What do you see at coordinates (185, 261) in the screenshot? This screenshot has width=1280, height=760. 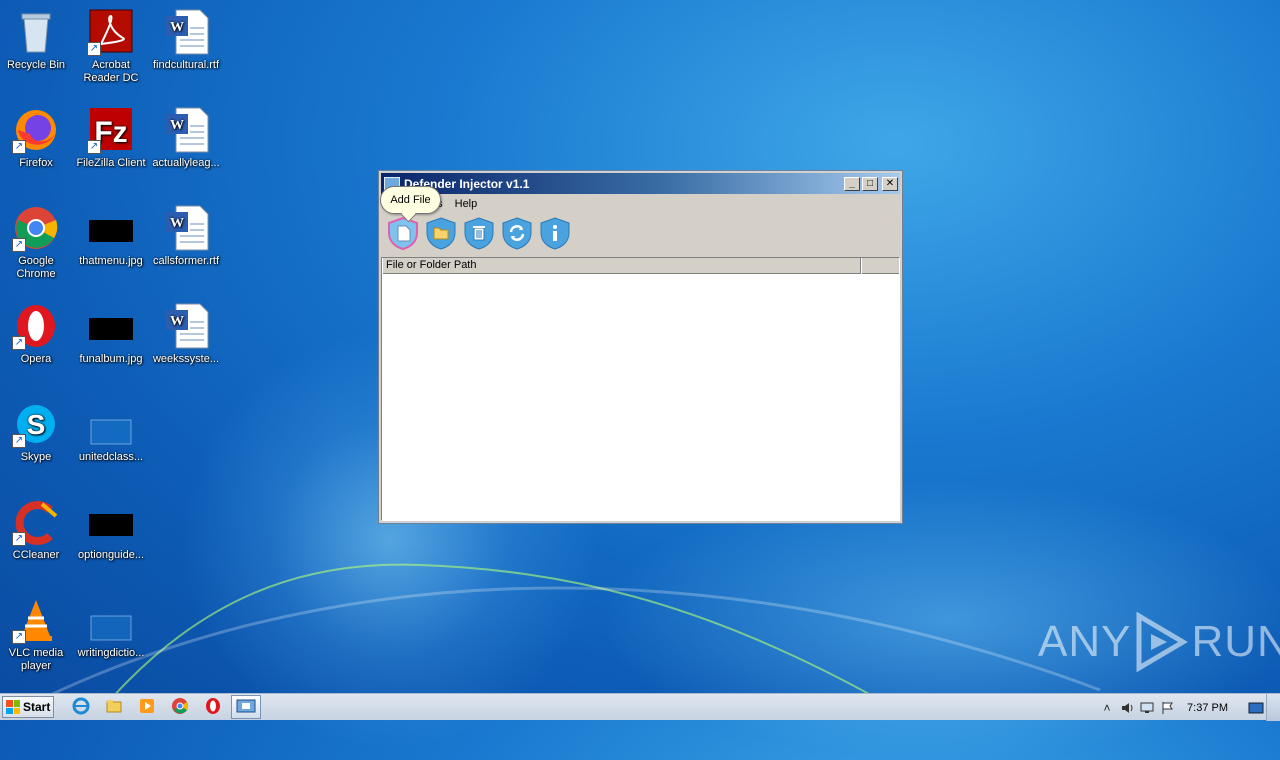 I see `desktop-icon-label: callsformer.rtf` at bounding box center [185, 261].